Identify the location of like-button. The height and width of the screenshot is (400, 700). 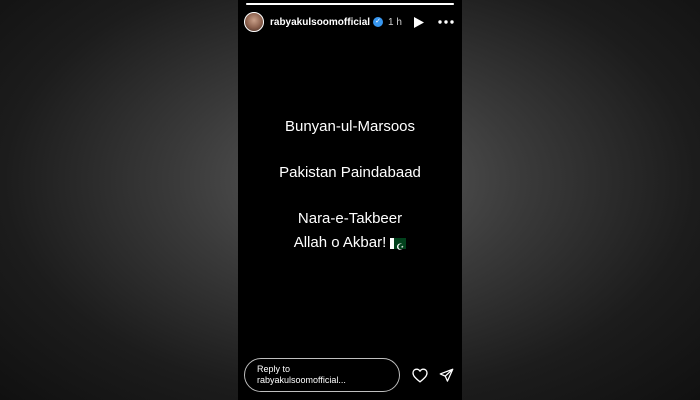
(420, 375).